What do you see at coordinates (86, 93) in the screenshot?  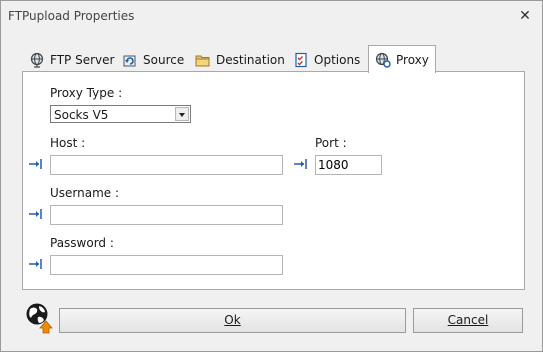 I see `proxy-type-label: Proxy Type :` at bounding box center [86, 93].